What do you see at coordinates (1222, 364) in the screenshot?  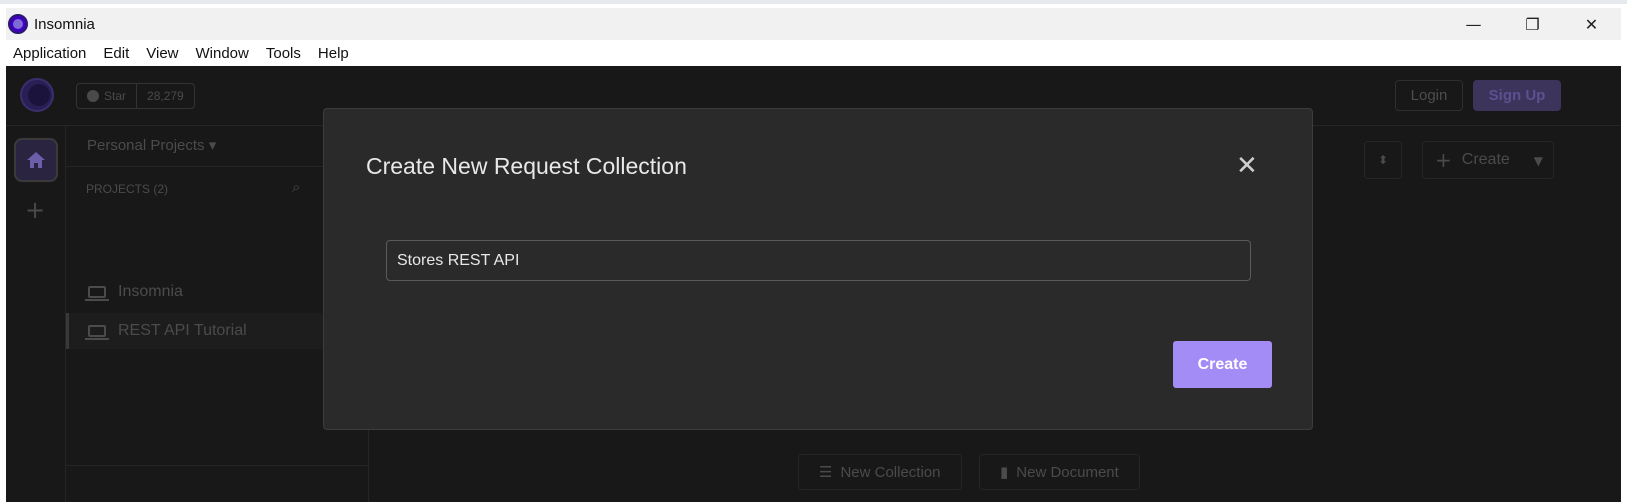 I see `create-button: Create` at bounding box center [1222, 364].